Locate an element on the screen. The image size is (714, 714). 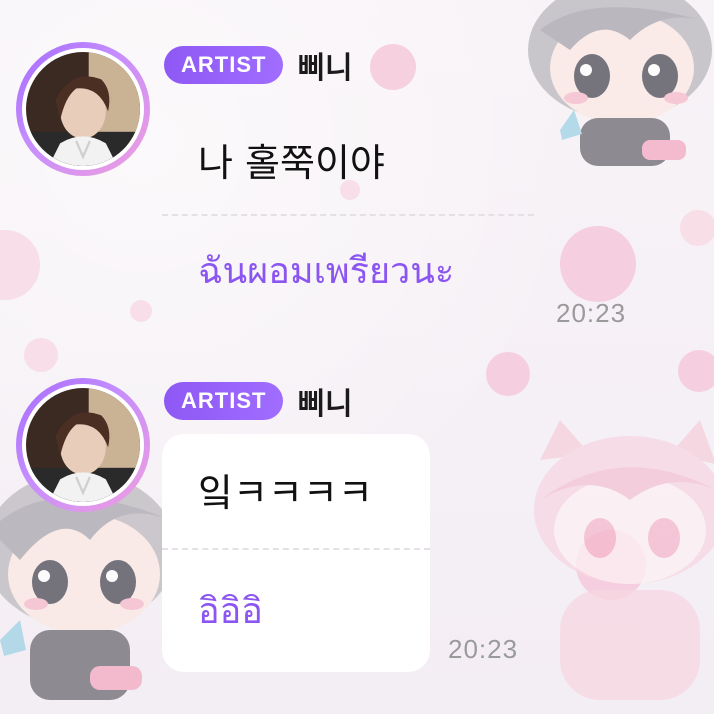
message-translation: ฉันผอมเพรียวนะ is located at coordinates (326, 271).